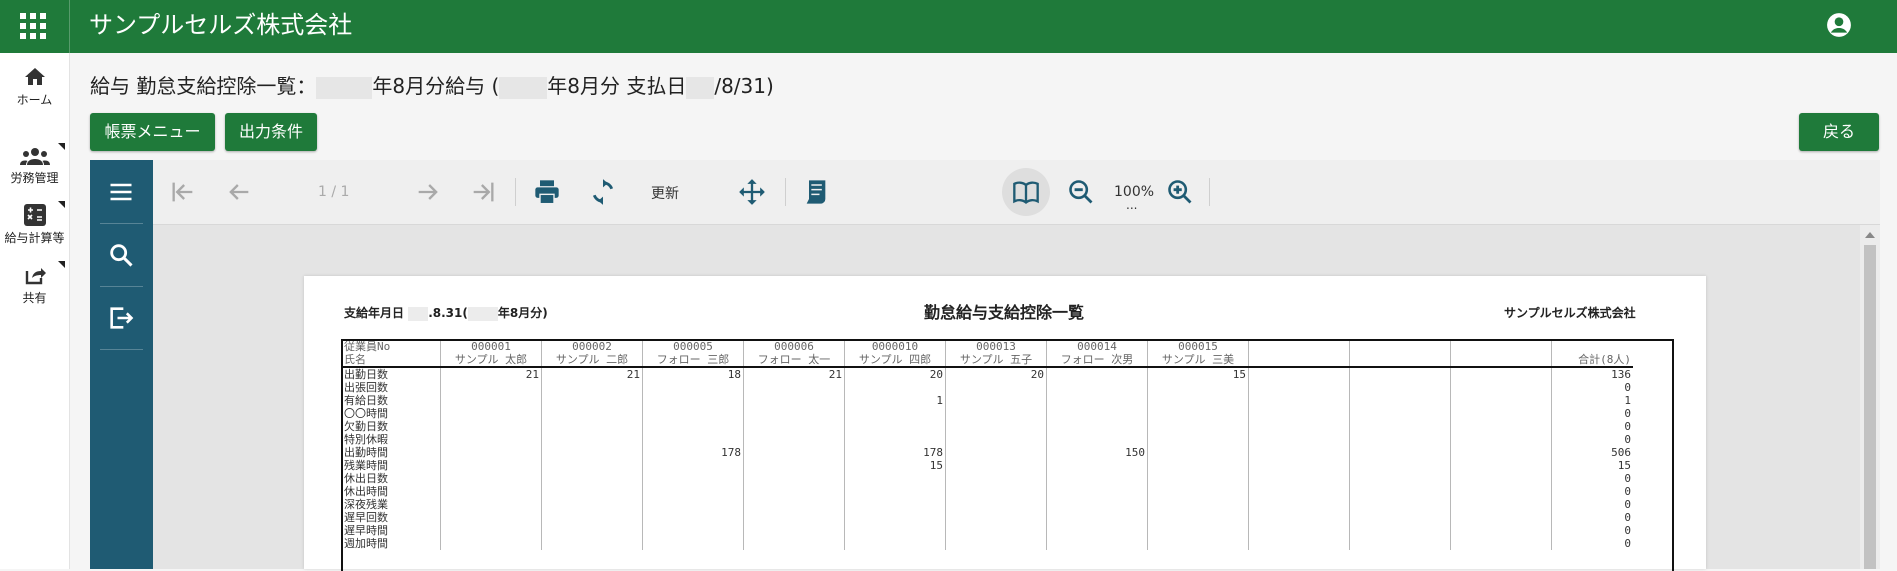  What do you see at coordinates (603, 192) in the screenshot?
I see `refresh-icon` at bounding box center [603, 192].